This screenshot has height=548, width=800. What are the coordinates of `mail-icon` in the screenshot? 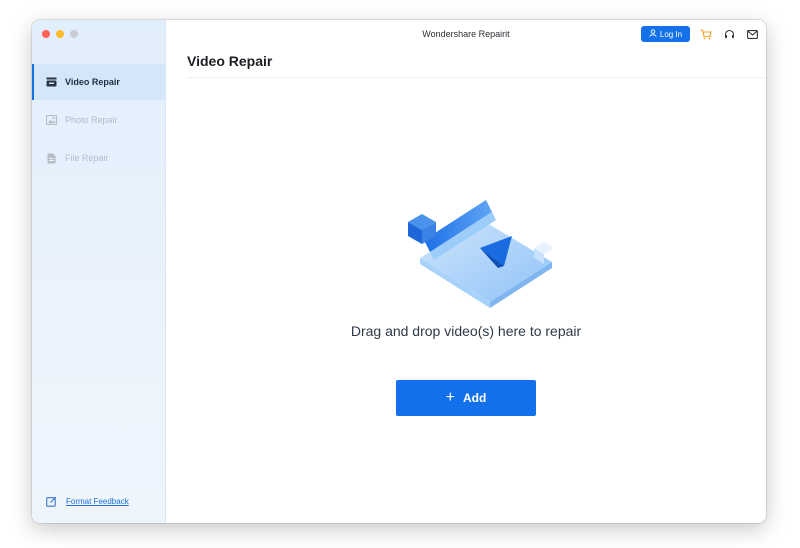 It's located at (752, 34).